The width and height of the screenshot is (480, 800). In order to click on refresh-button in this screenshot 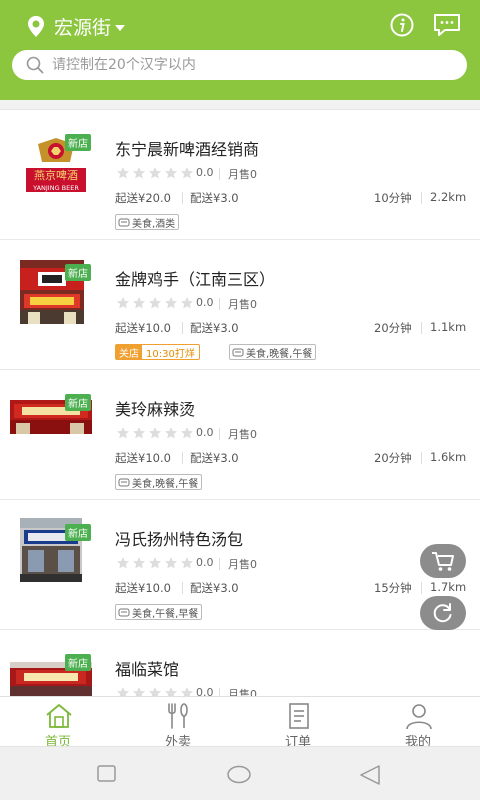, I will do `click(443, 613)`.